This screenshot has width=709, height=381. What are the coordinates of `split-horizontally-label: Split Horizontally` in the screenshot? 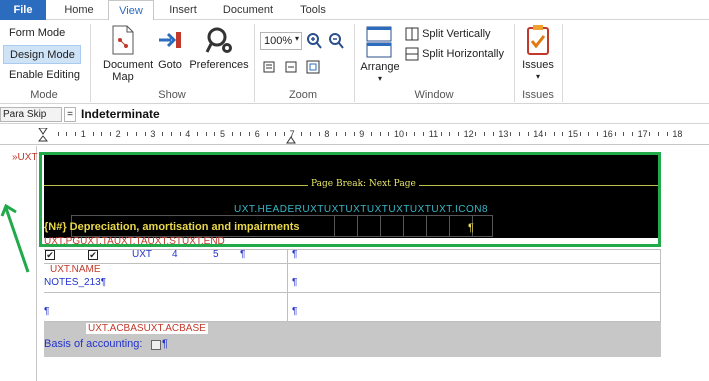 It's located at (463, 54).